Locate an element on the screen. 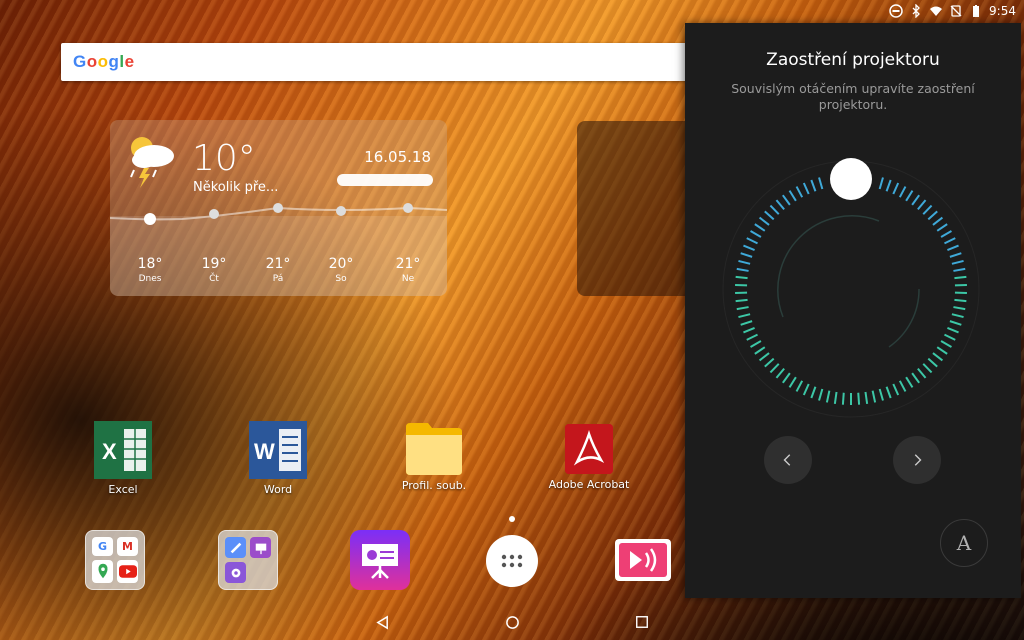  google-apps-folder: G M is located at coordinates (115, 560).